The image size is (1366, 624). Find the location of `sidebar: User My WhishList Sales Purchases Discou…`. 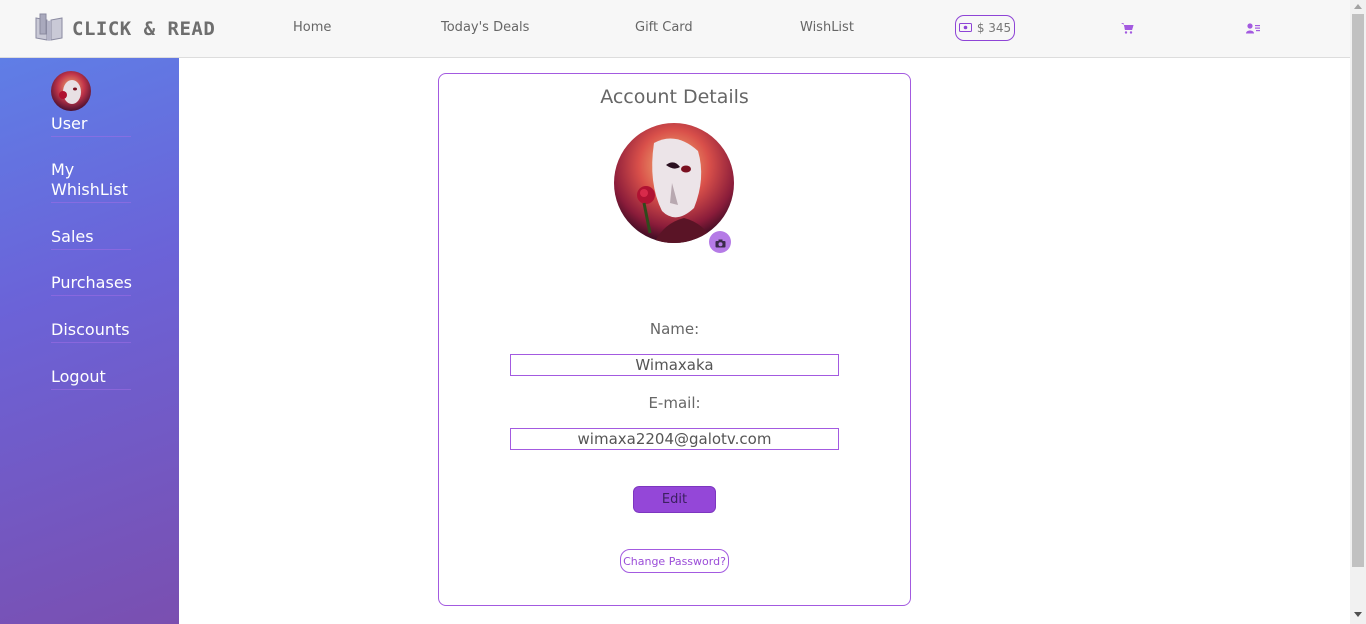

sidebar: User My WhishList Sales Purchases Discou… is located at coordinates (89, 341).